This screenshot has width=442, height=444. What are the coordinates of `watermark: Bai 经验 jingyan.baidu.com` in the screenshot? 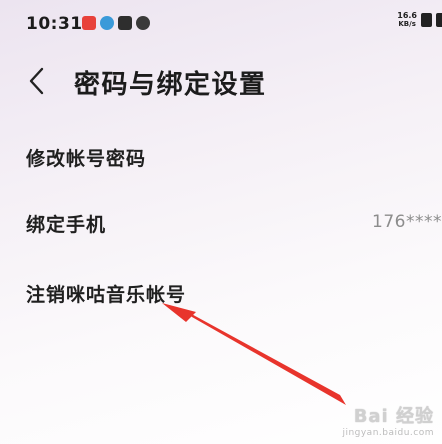 It's located at (388, 420).